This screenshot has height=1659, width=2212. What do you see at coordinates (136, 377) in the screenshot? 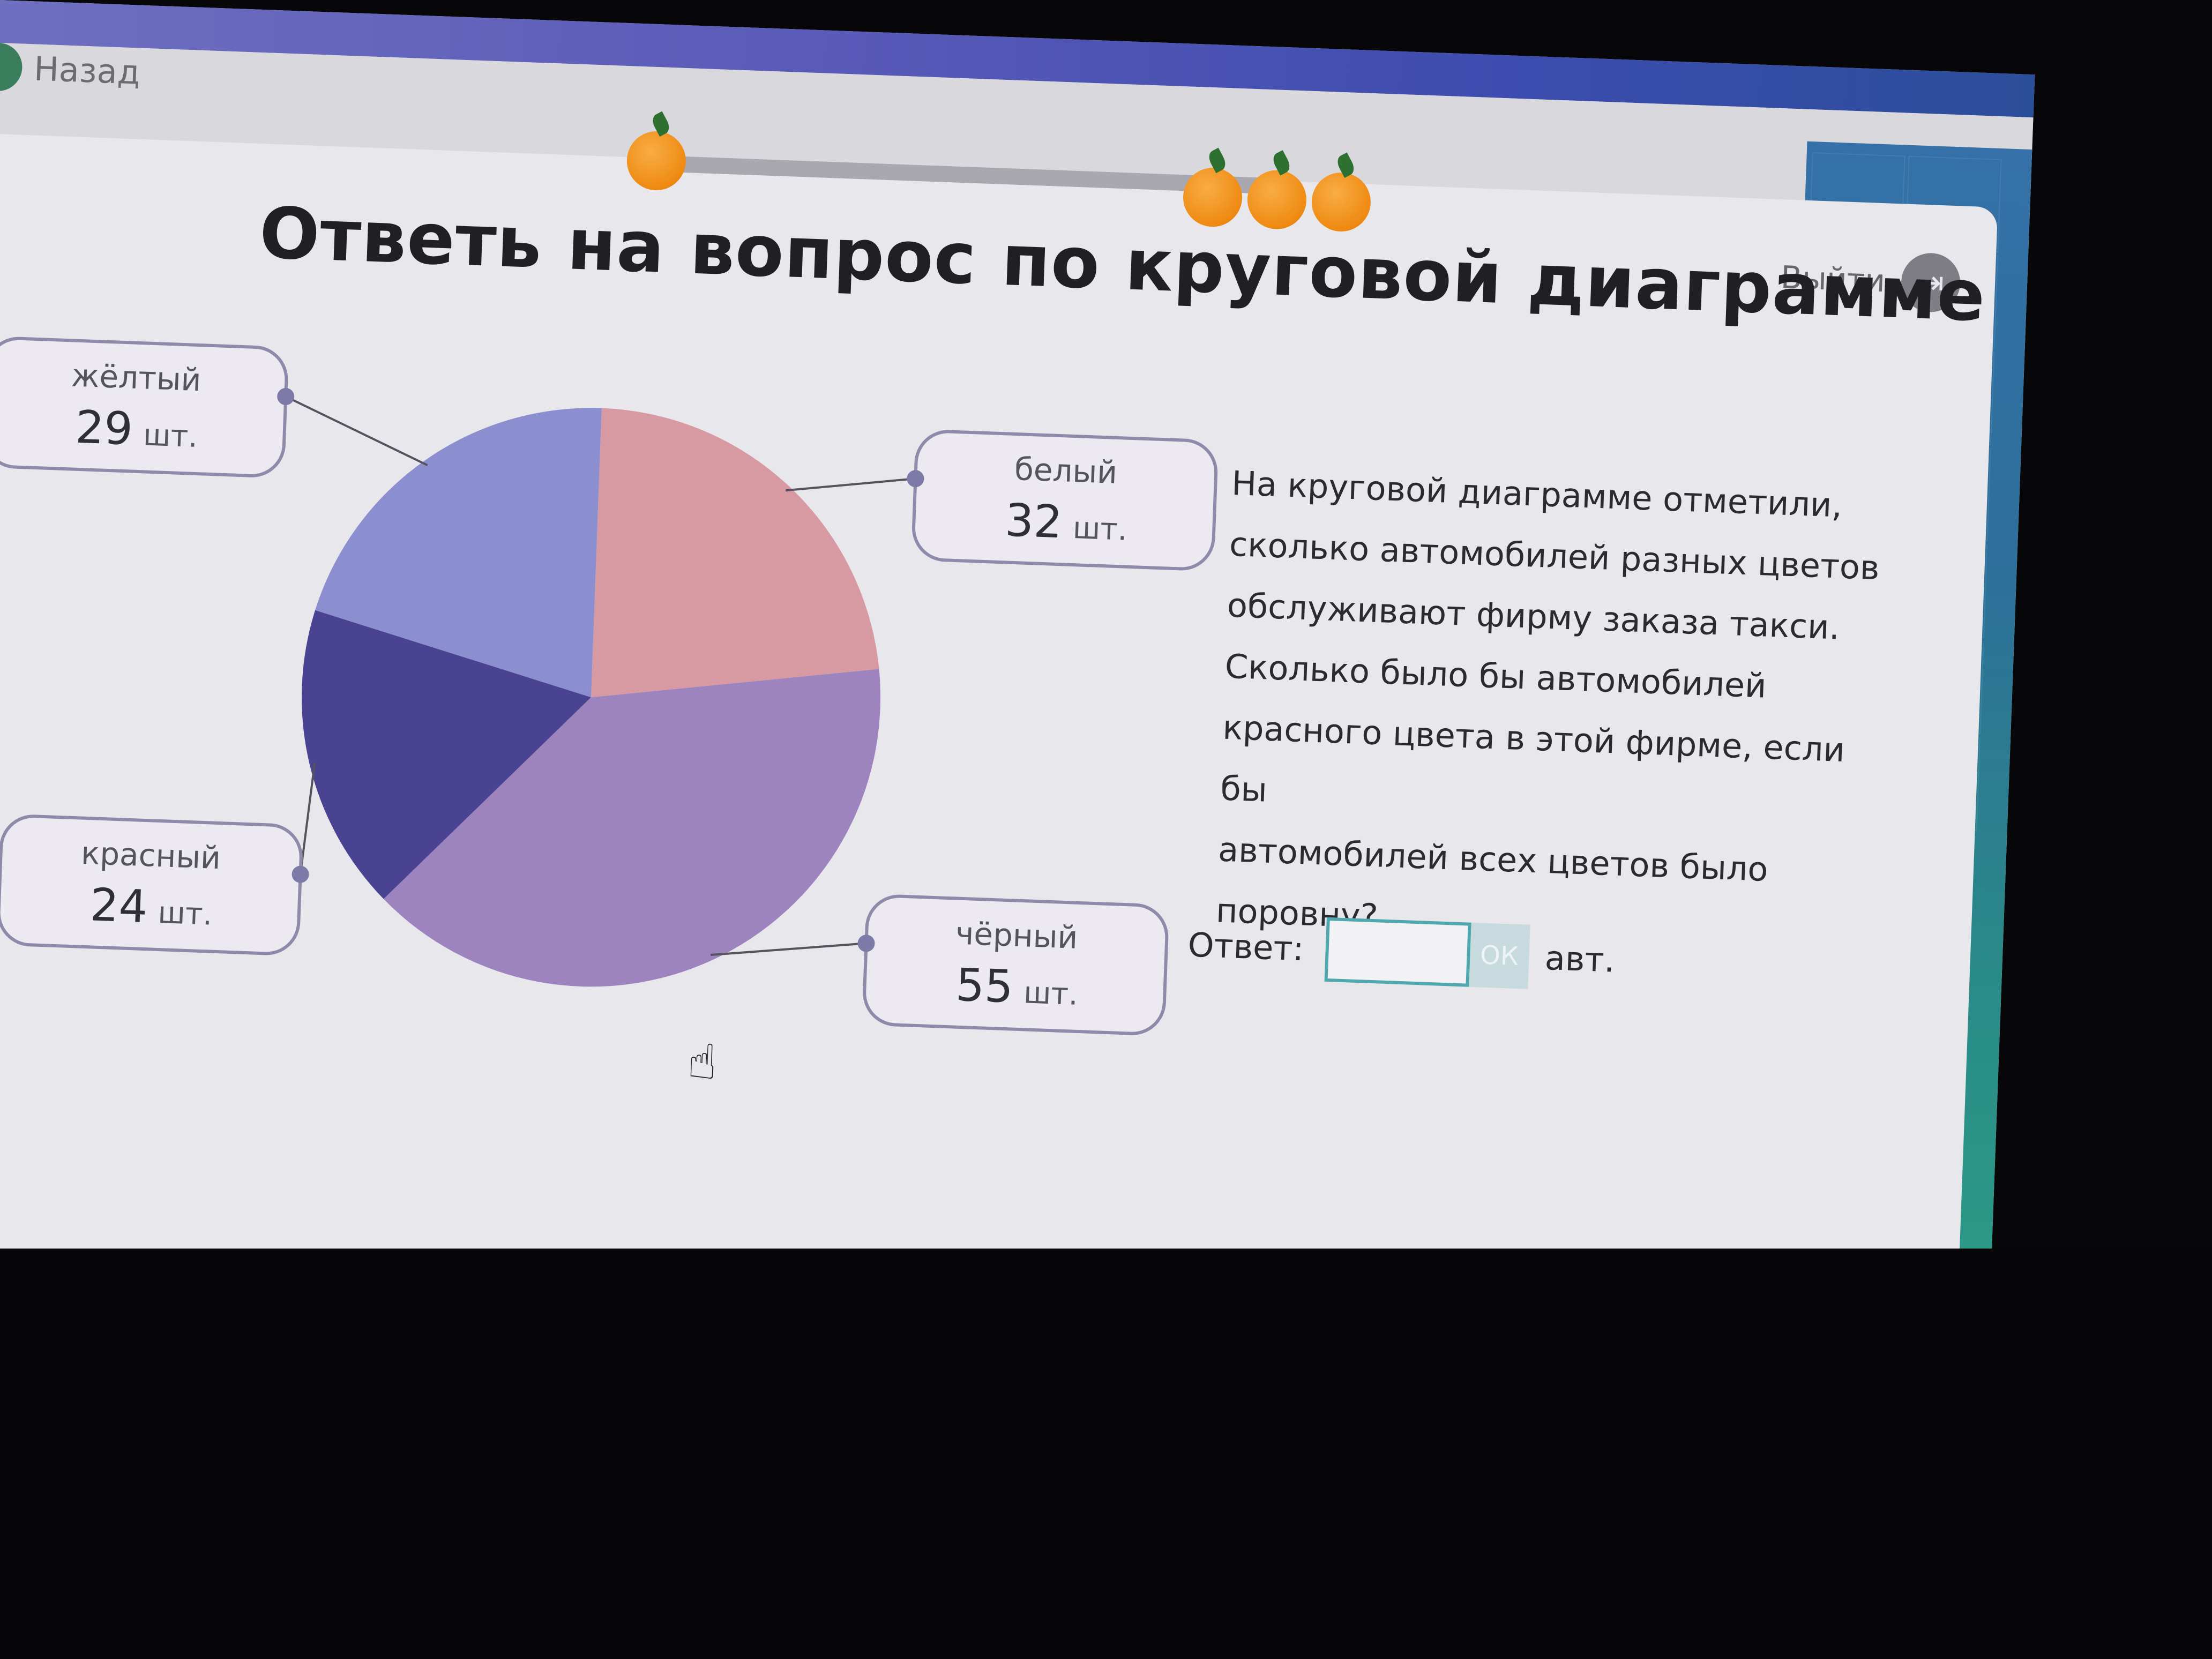
I see `slice-label: жёлтый` at bounding box center [136, 377].